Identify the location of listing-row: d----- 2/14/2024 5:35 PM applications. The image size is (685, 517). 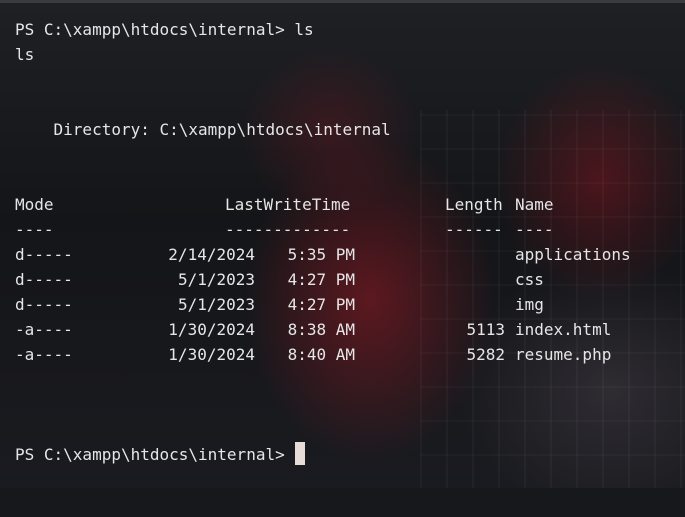
(323, 254).